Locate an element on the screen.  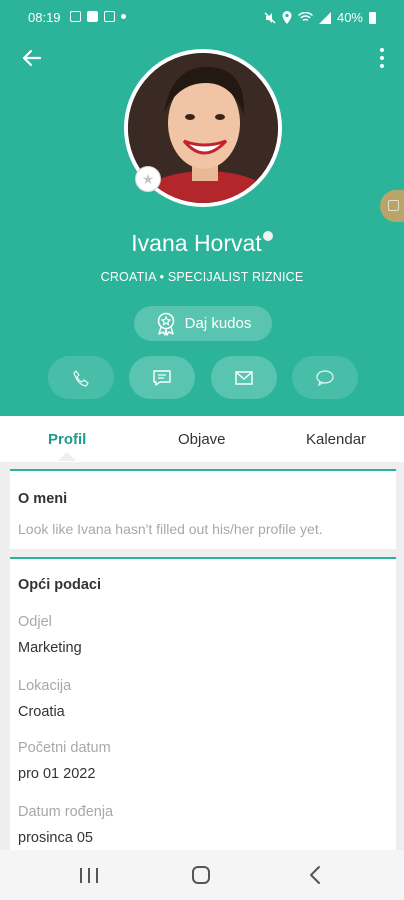
image-icon is located at coordinates (75, 16).